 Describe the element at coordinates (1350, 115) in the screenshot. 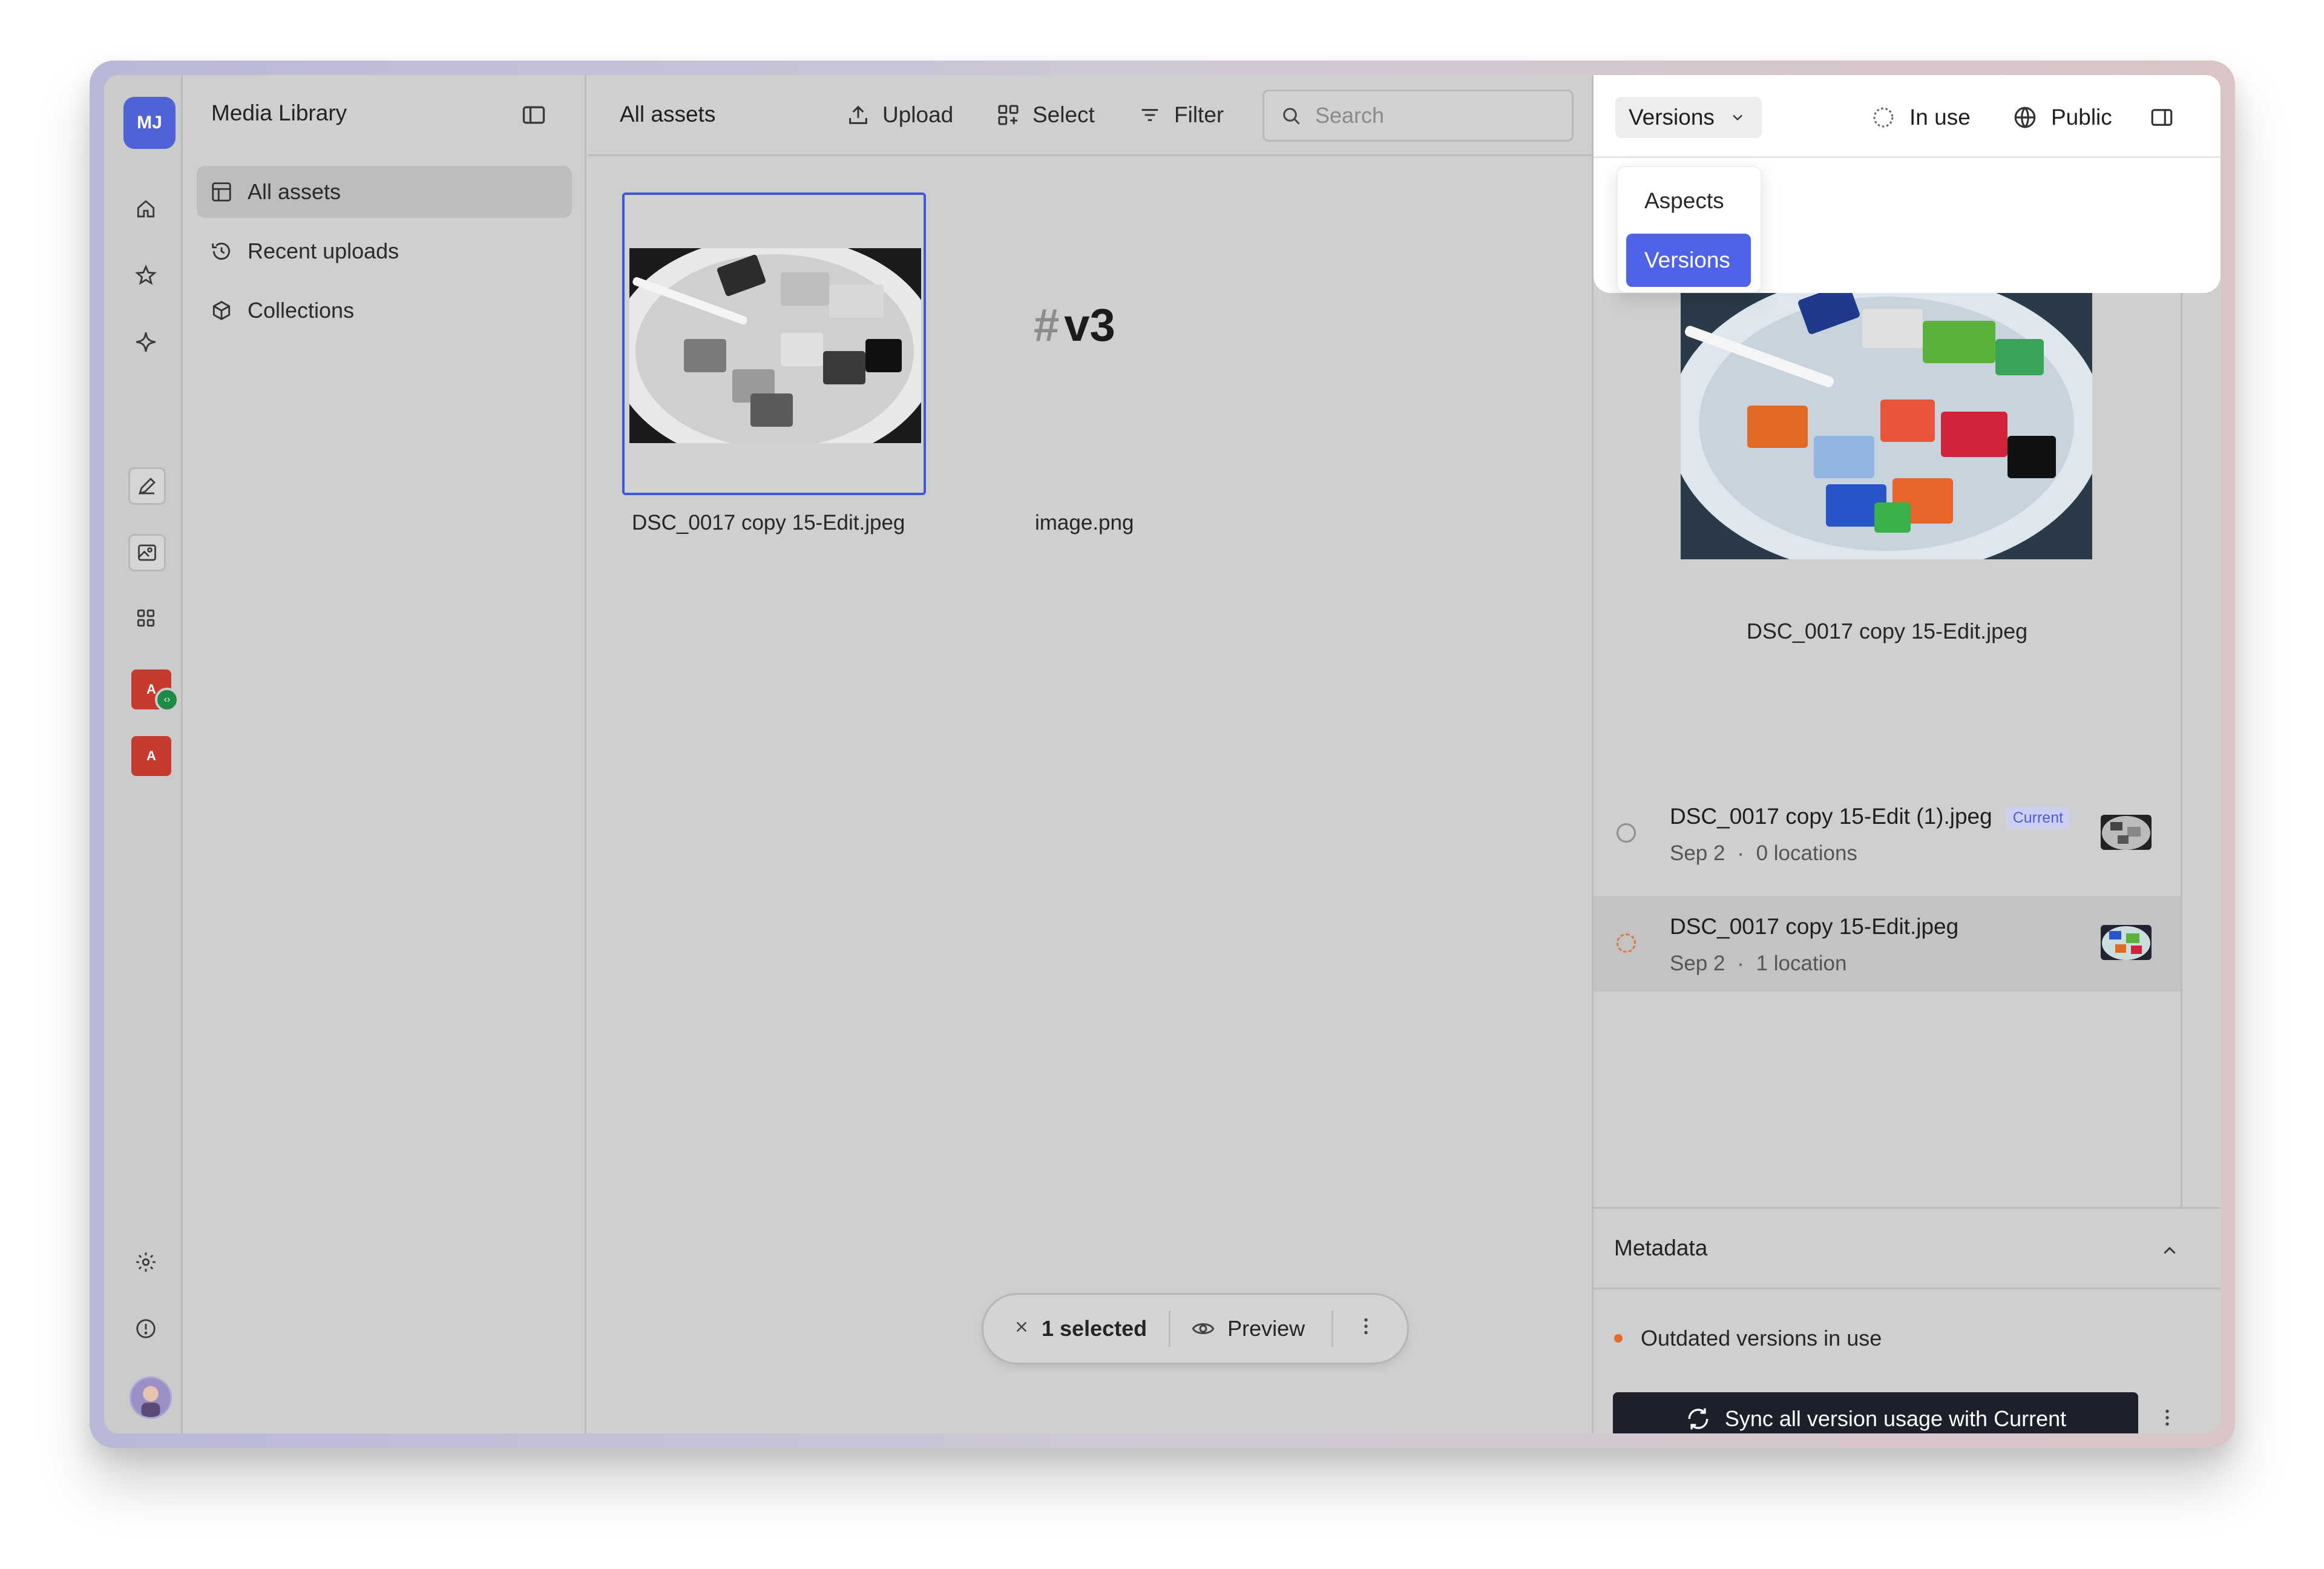

I see `search-placeholder: Search` at that location.